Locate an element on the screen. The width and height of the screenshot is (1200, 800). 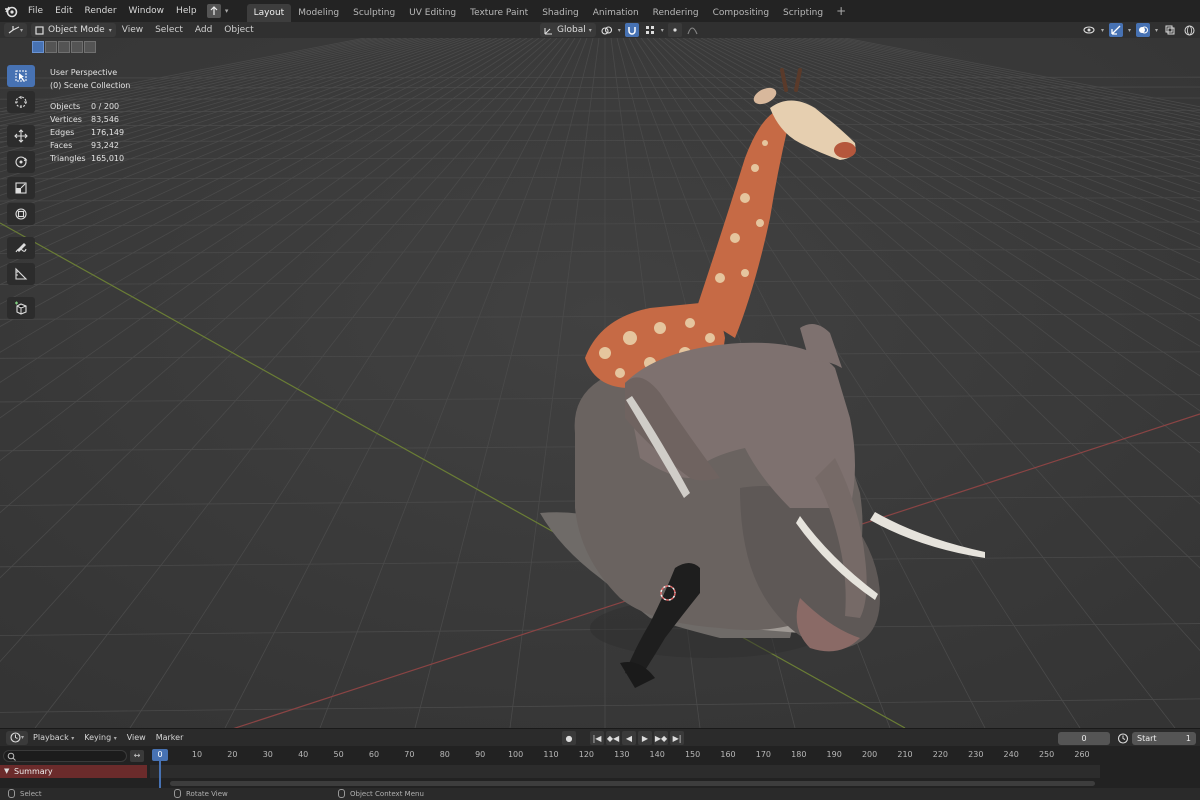
swap-arrows-icon: ↔ is located at coordinates (137, 756).